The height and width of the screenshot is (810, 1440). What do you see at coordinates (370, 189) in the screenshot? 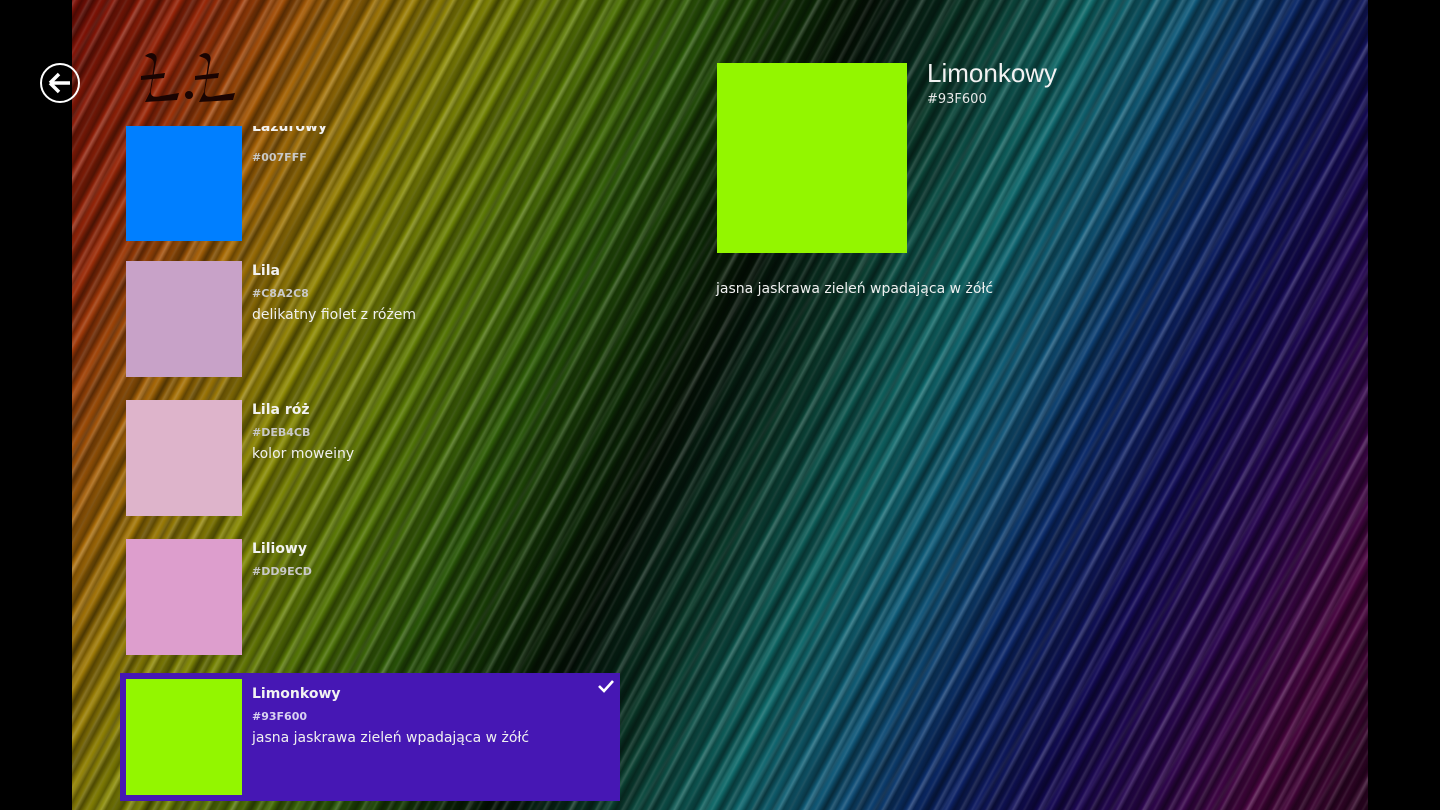
I see `list-item: Lazurowy #007FFF` at bounding box center [370, 189].